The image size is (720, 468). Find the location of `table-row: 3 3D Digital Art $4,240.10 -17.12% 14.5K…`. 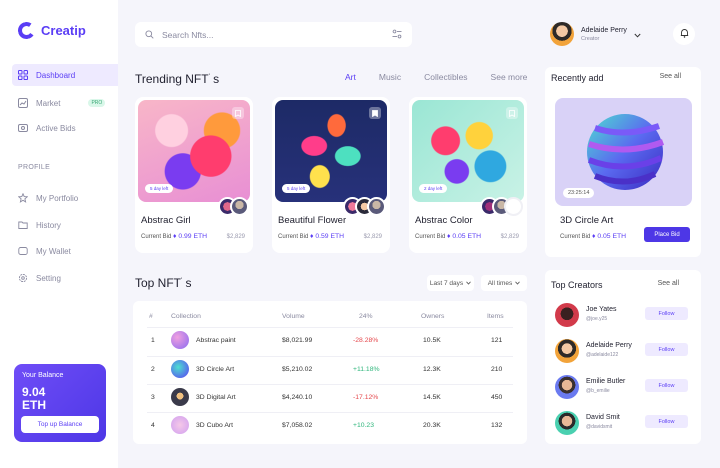

table-row: 3 3D Digital Art $4,240.10 -17.12% 14.5K… is located at coordinates (330, 398).